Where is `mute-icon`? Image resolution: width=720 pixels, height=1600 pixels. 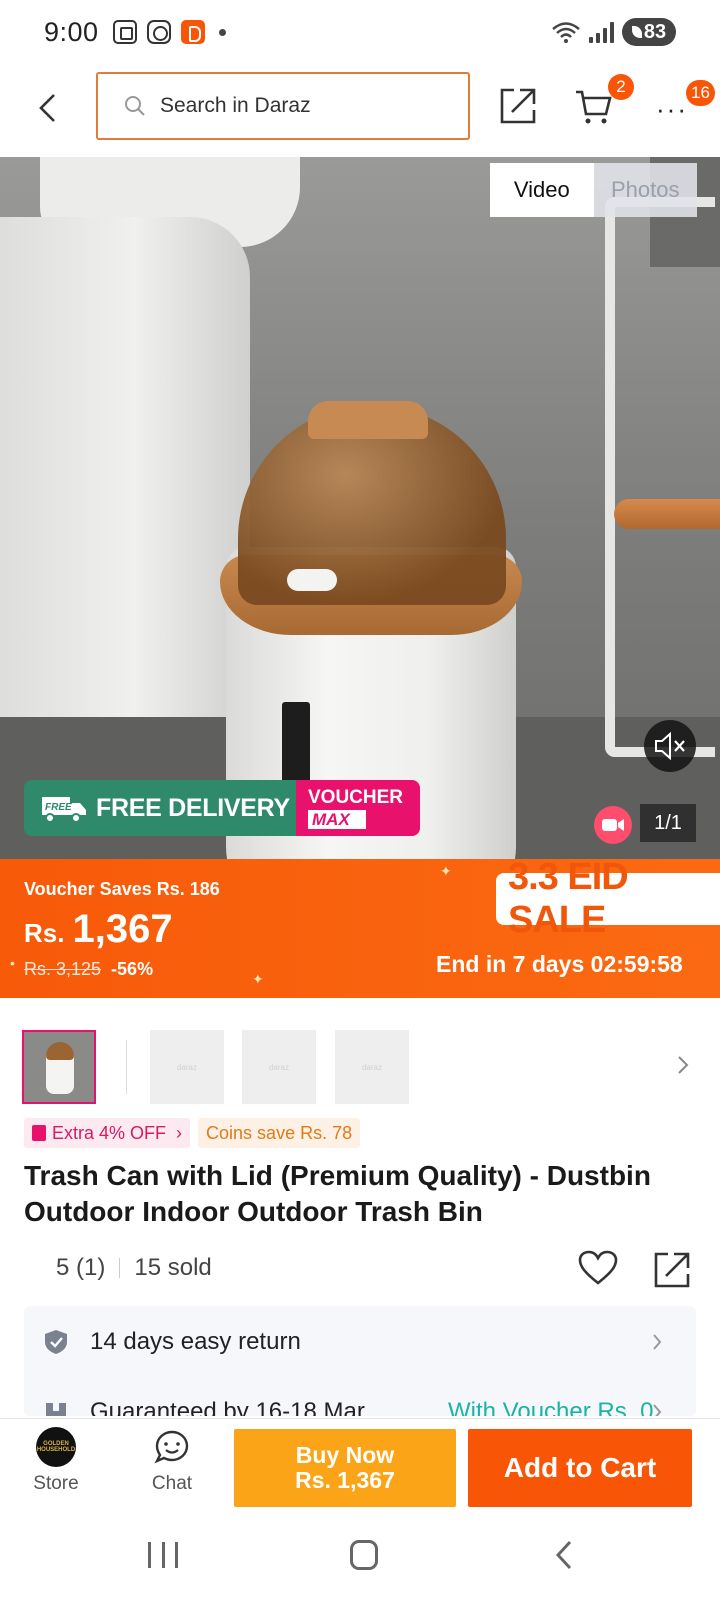 mute-icon is located at coordinates (670, 746).